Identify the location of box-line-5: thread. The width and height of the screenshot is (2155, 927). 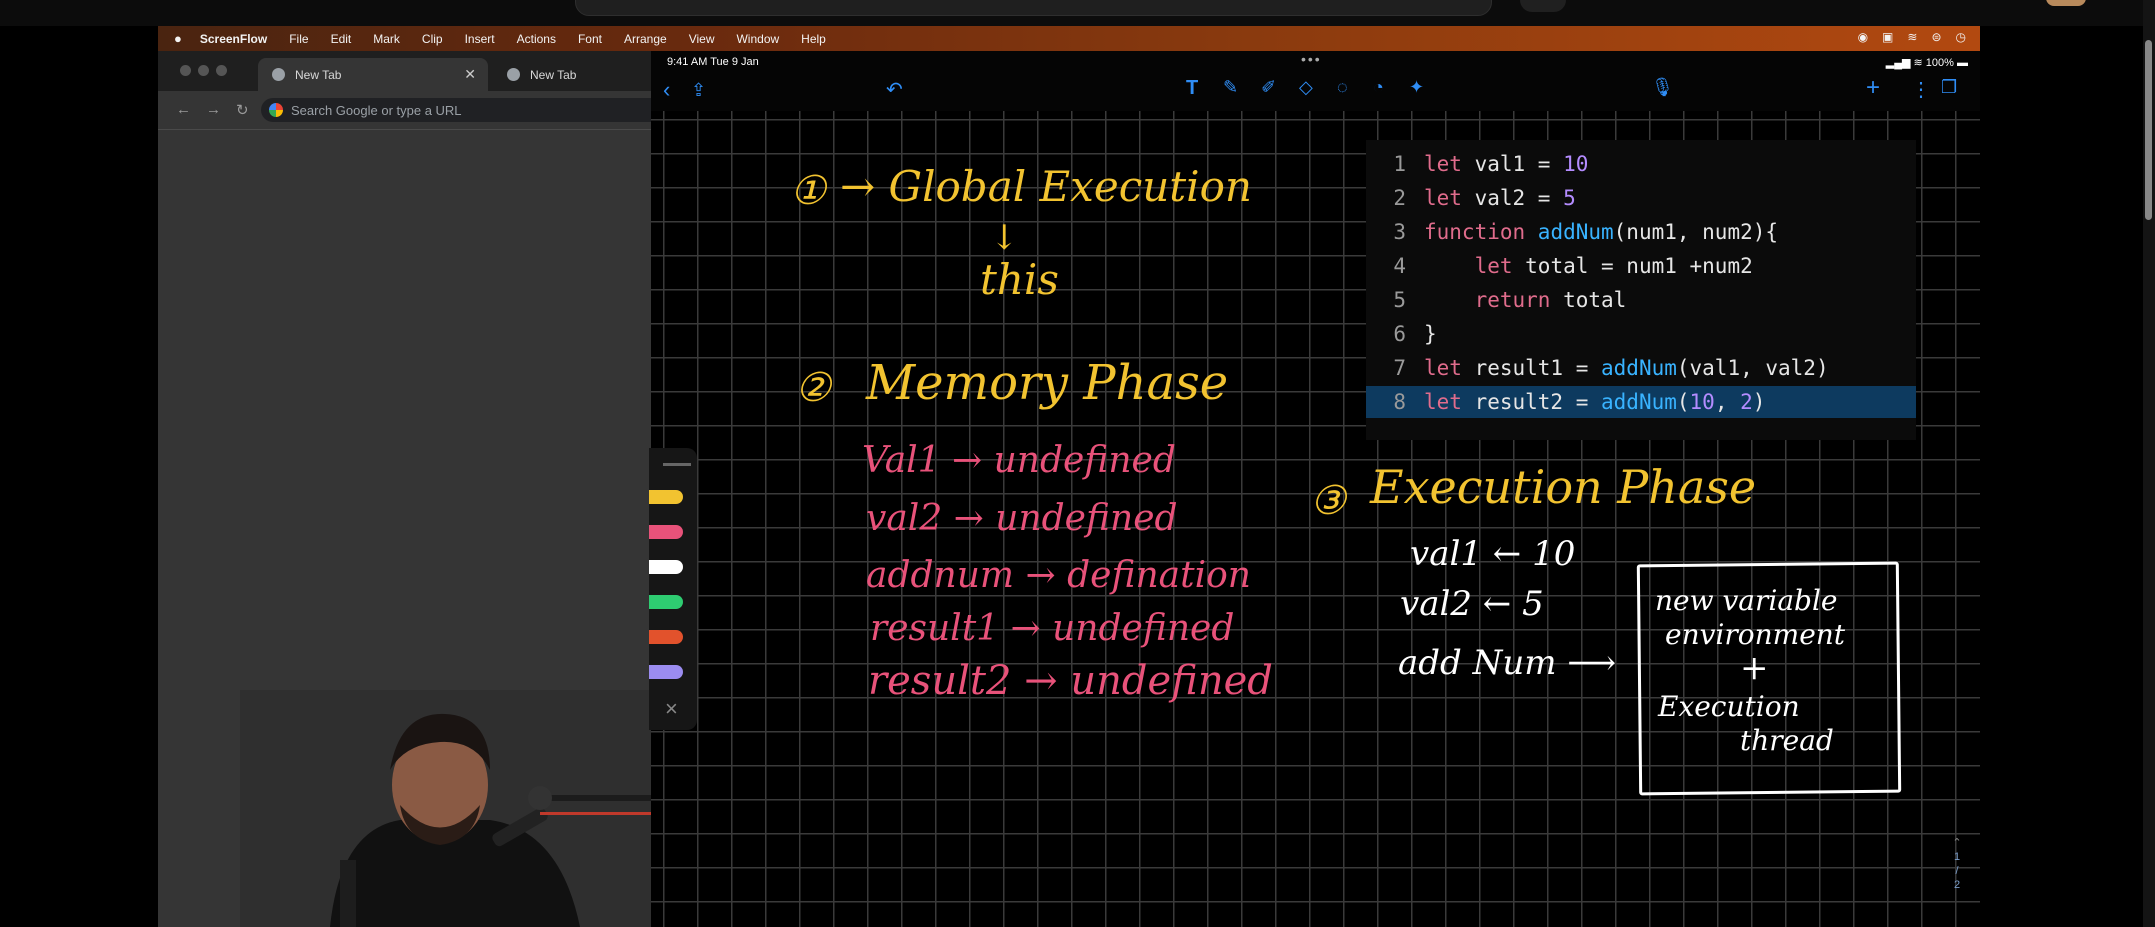
(1787, 740).